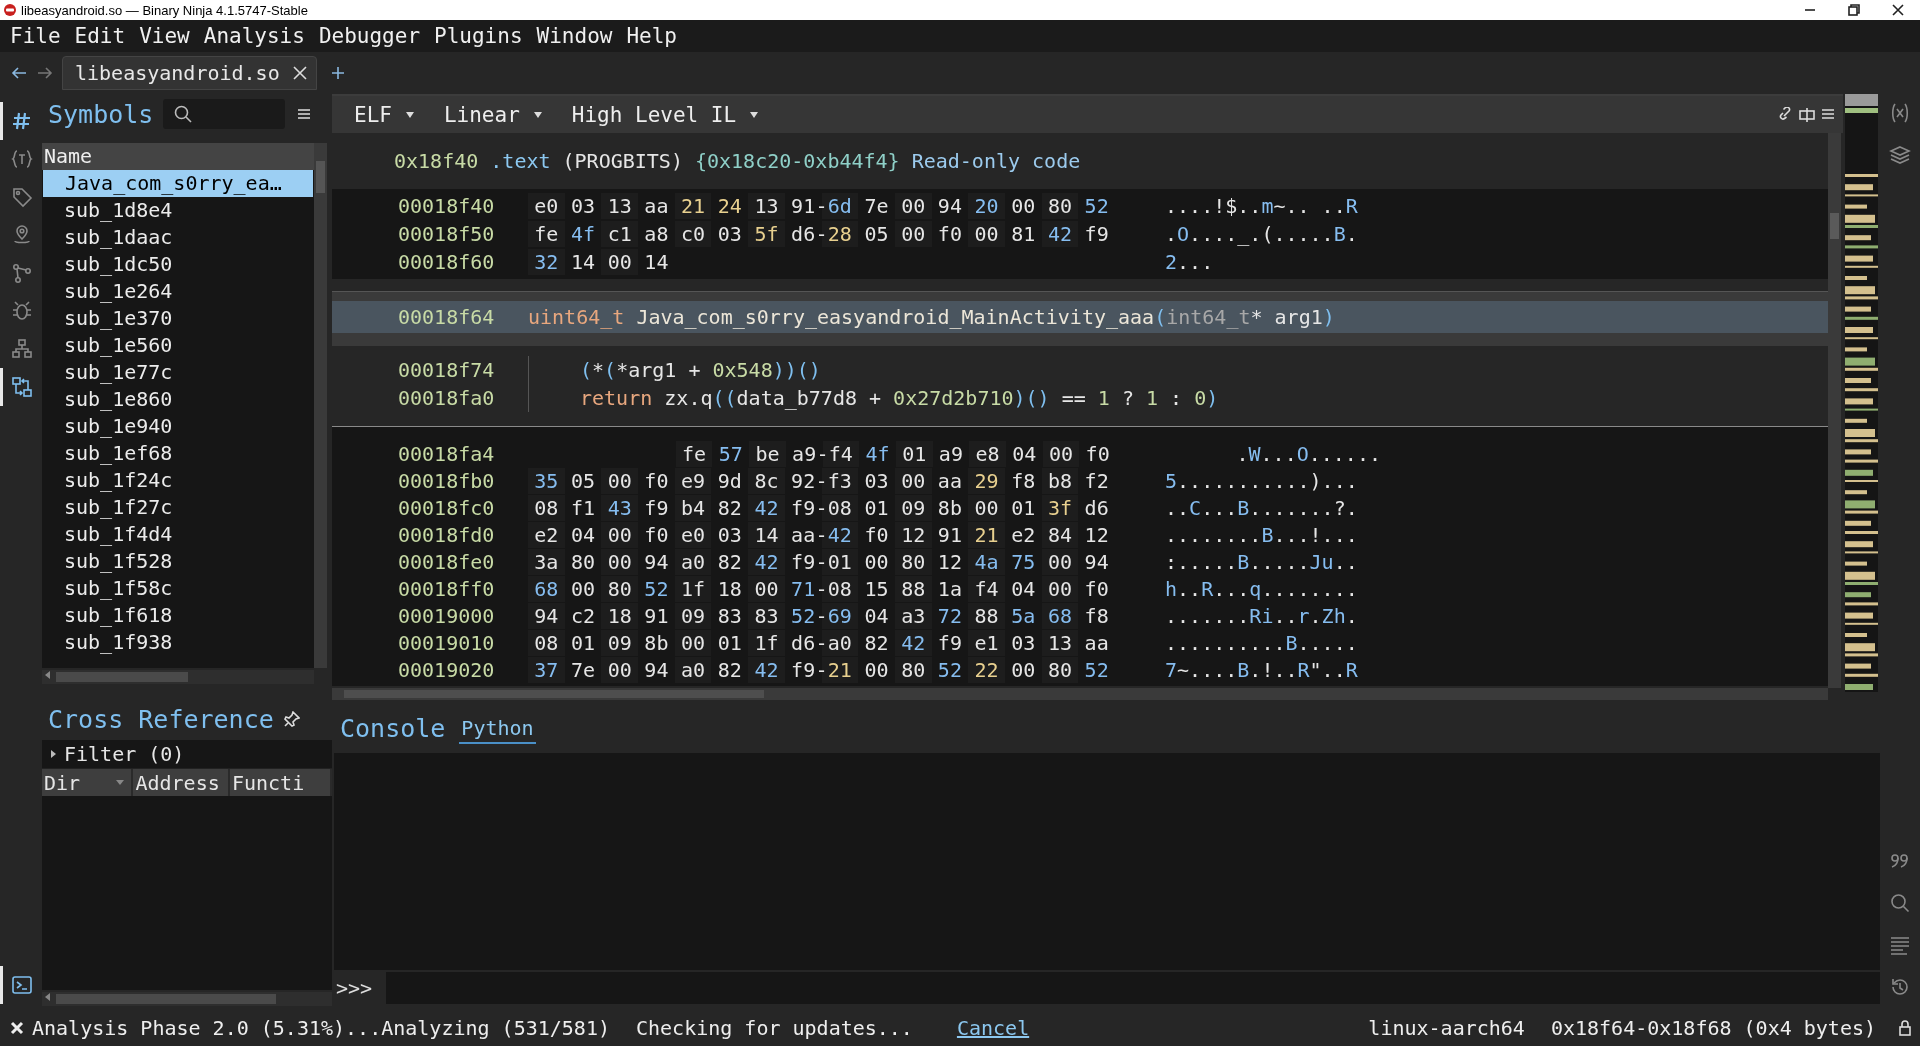 This screenshot has height=1046, width=1920. Describe the element at coordinates (665, 114) in the screenshot. I see `view-menu: High Level IL` at that location.